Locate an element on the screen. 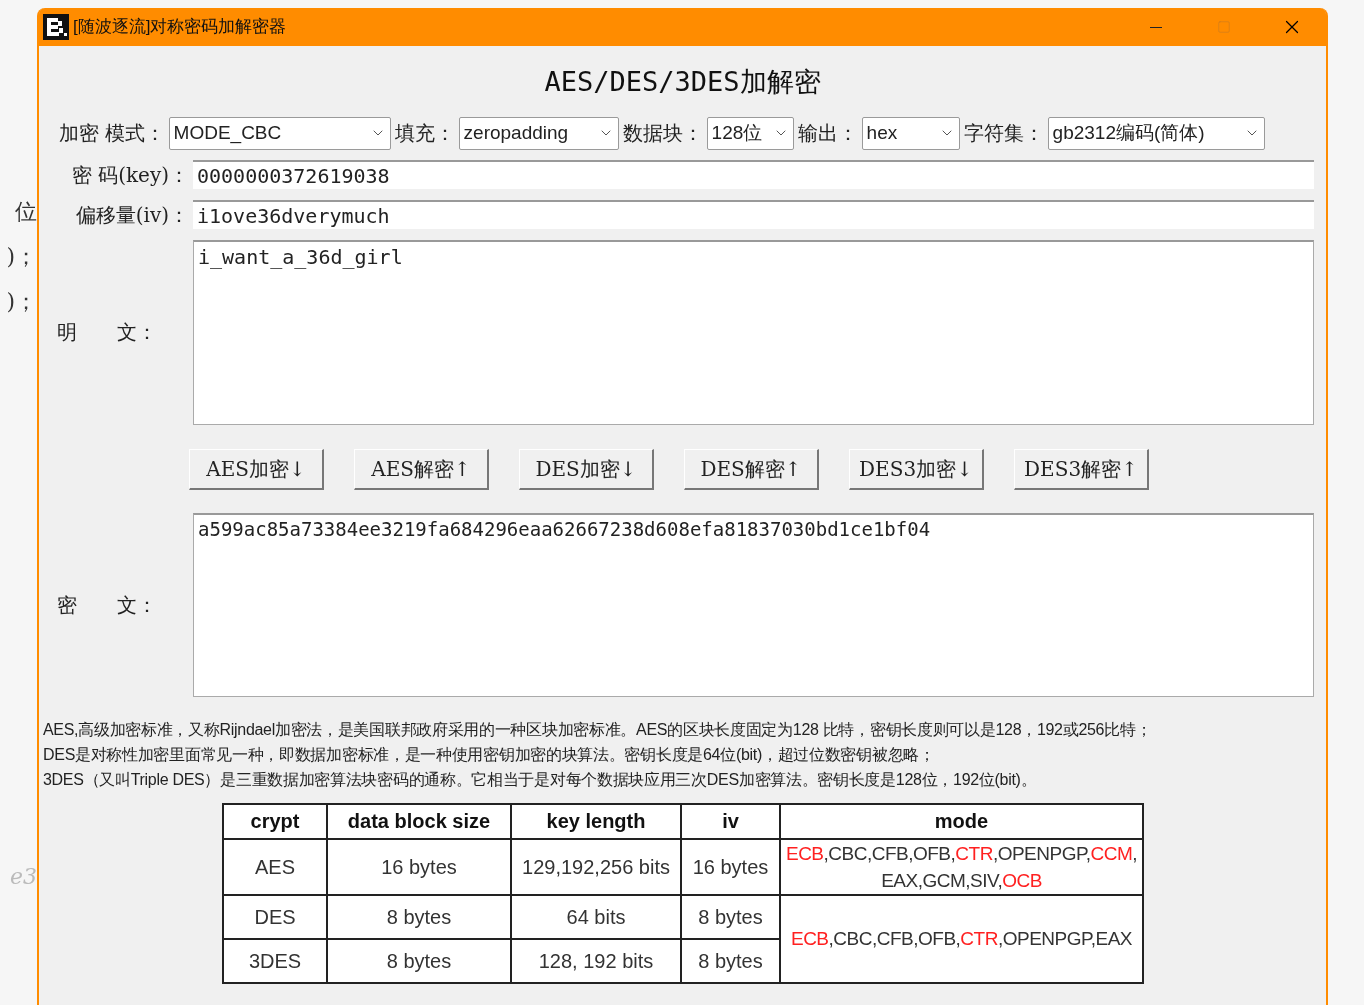  dropdown: gb2312编码(简体) is located at coordinates (1156, 133).